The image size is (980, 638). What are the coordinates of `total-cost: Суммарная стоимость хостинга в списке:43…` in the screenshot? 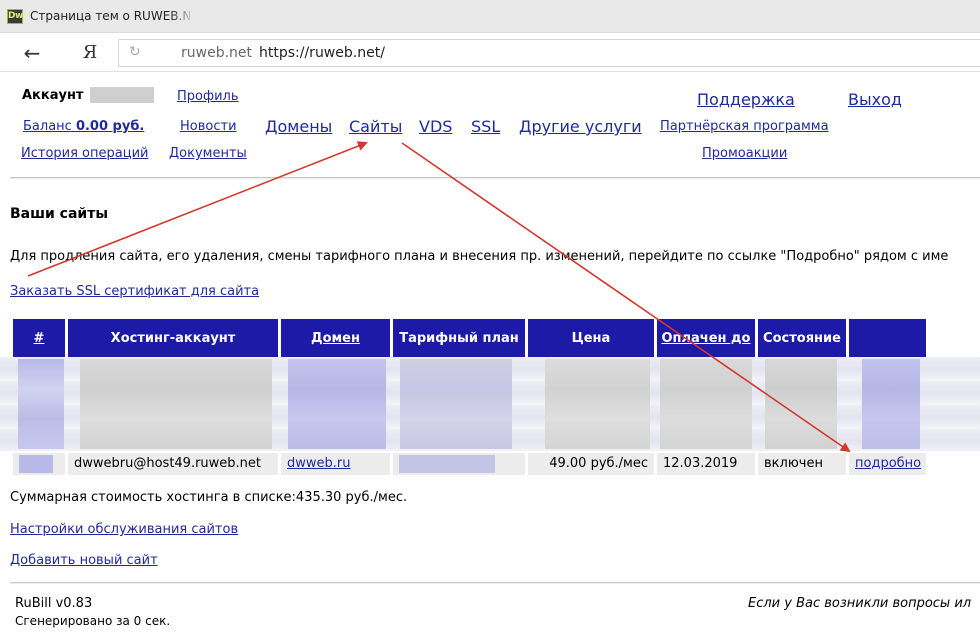 It's located at (209, 497).